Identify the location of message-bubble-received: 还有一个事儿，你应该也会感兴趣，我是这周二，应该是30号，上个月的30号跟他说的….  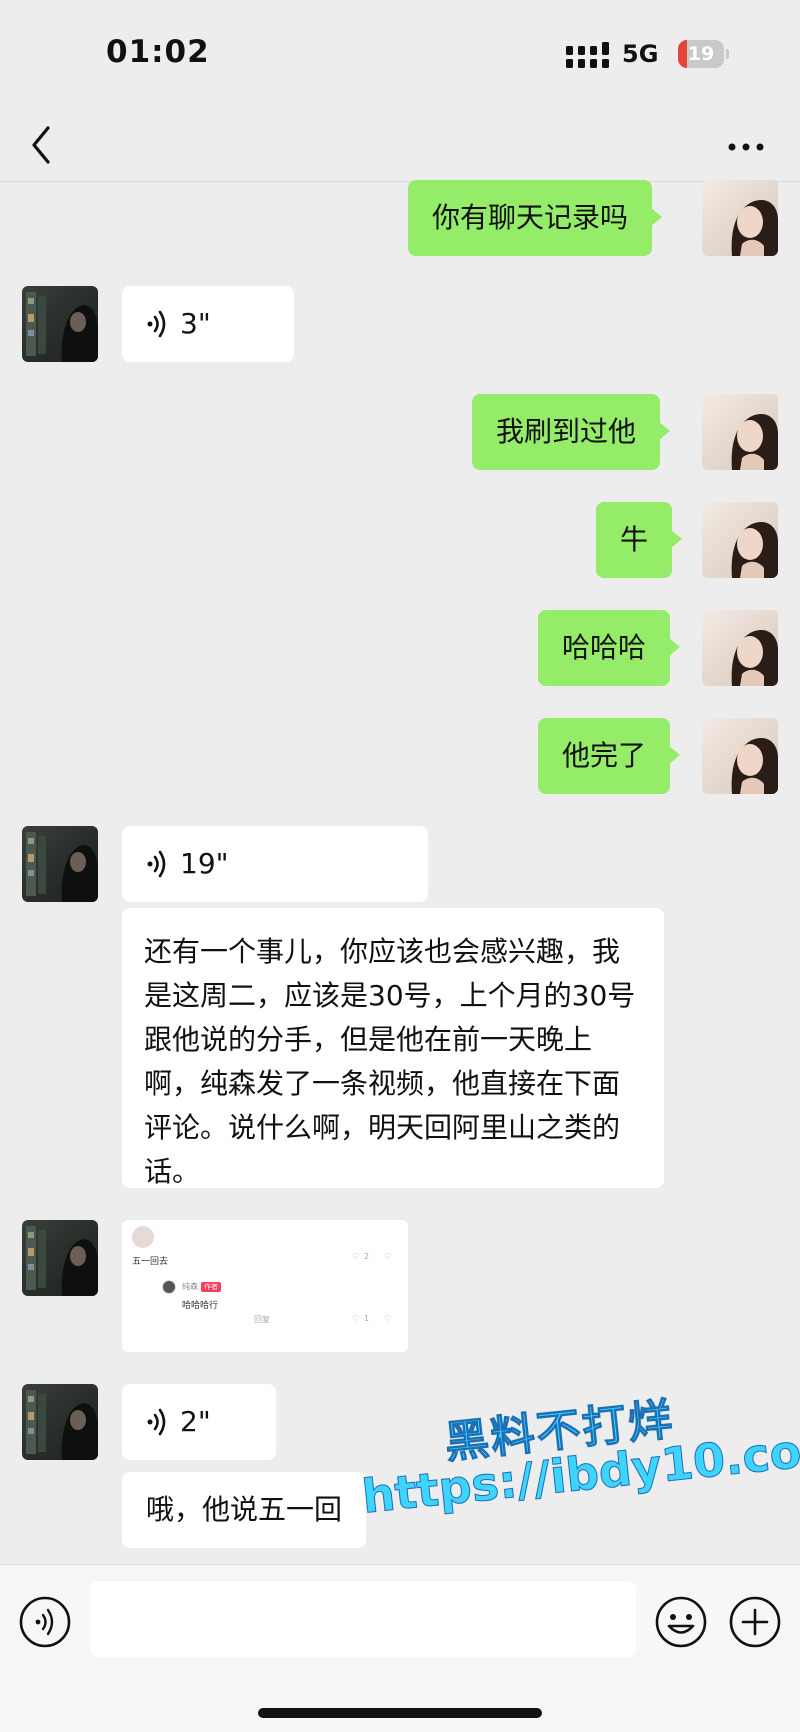
(393, 1048).